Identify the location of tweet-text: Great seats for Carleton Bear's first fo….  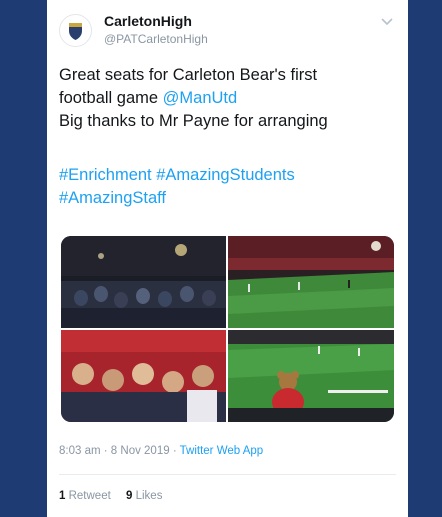
(229, 98).